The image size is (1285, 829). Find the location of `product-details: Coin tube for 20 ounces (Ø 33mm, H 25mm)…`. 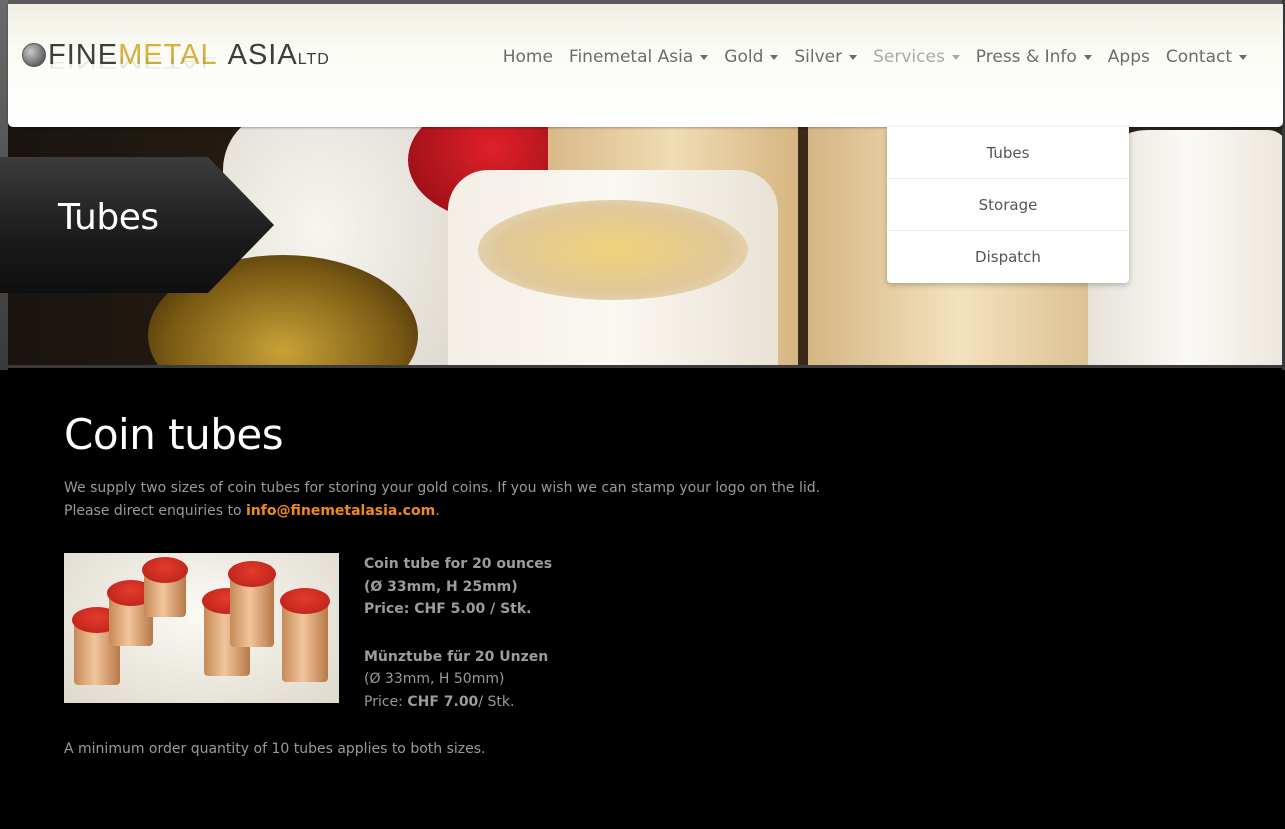

product-details: Coin tube for 20 ounces (Ø 33mm, H 25mm)… is located at coordinates (458, 633).